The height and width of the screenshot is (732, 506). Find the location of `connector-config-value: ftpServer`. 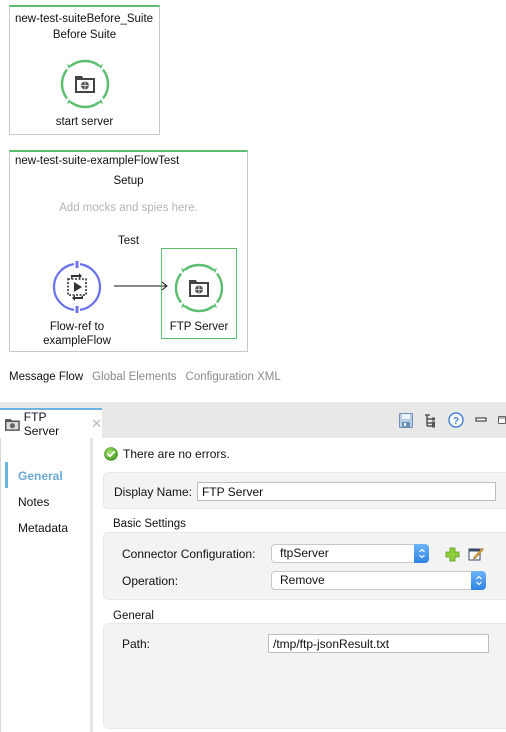

connector-config-value: ftpServer is located at coordinates (304, 553).